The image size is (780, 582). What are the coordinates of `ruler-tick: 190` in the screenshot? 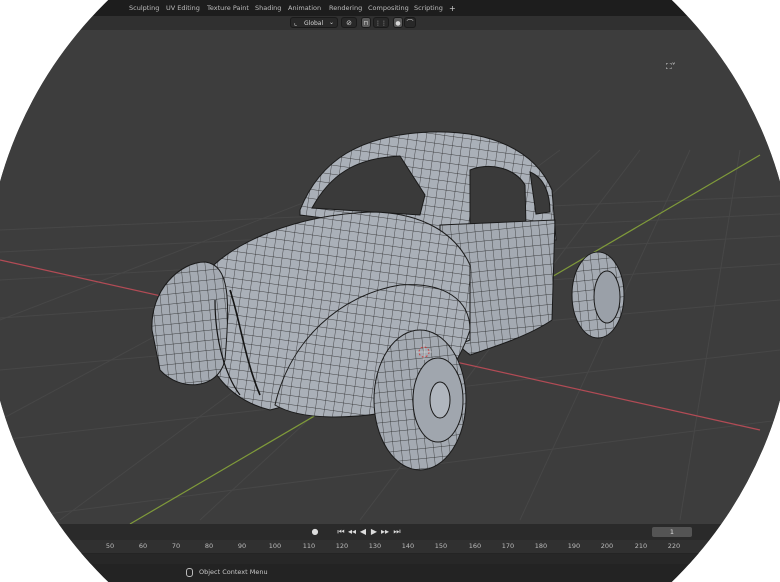 It's located at (574, 546).